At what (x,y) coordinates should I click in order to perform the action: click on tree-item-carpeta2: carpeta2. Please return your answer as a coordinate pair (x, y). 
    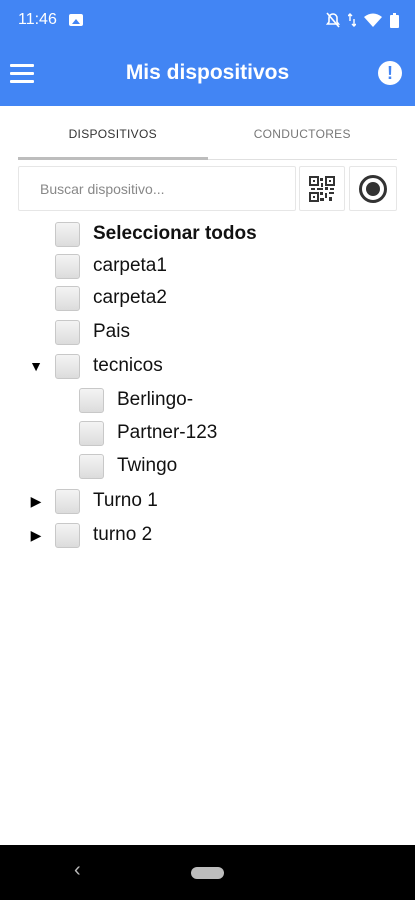
    Looking at the image, I should click on (111, 298).